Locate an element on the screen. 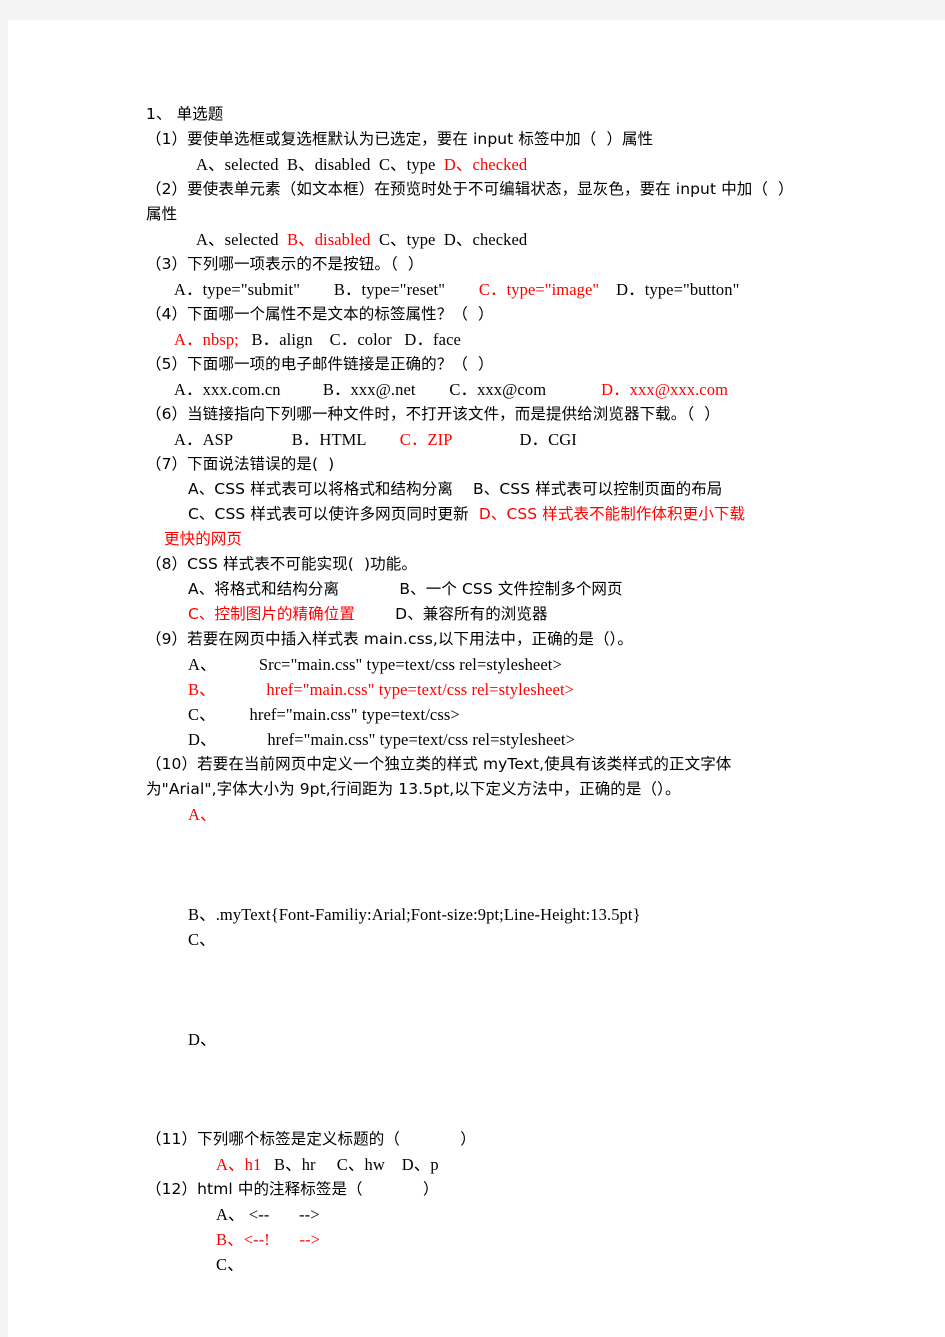  question-9-option-c: C、 href="main.css" type=text/css> is located at coordinates (491, 714).